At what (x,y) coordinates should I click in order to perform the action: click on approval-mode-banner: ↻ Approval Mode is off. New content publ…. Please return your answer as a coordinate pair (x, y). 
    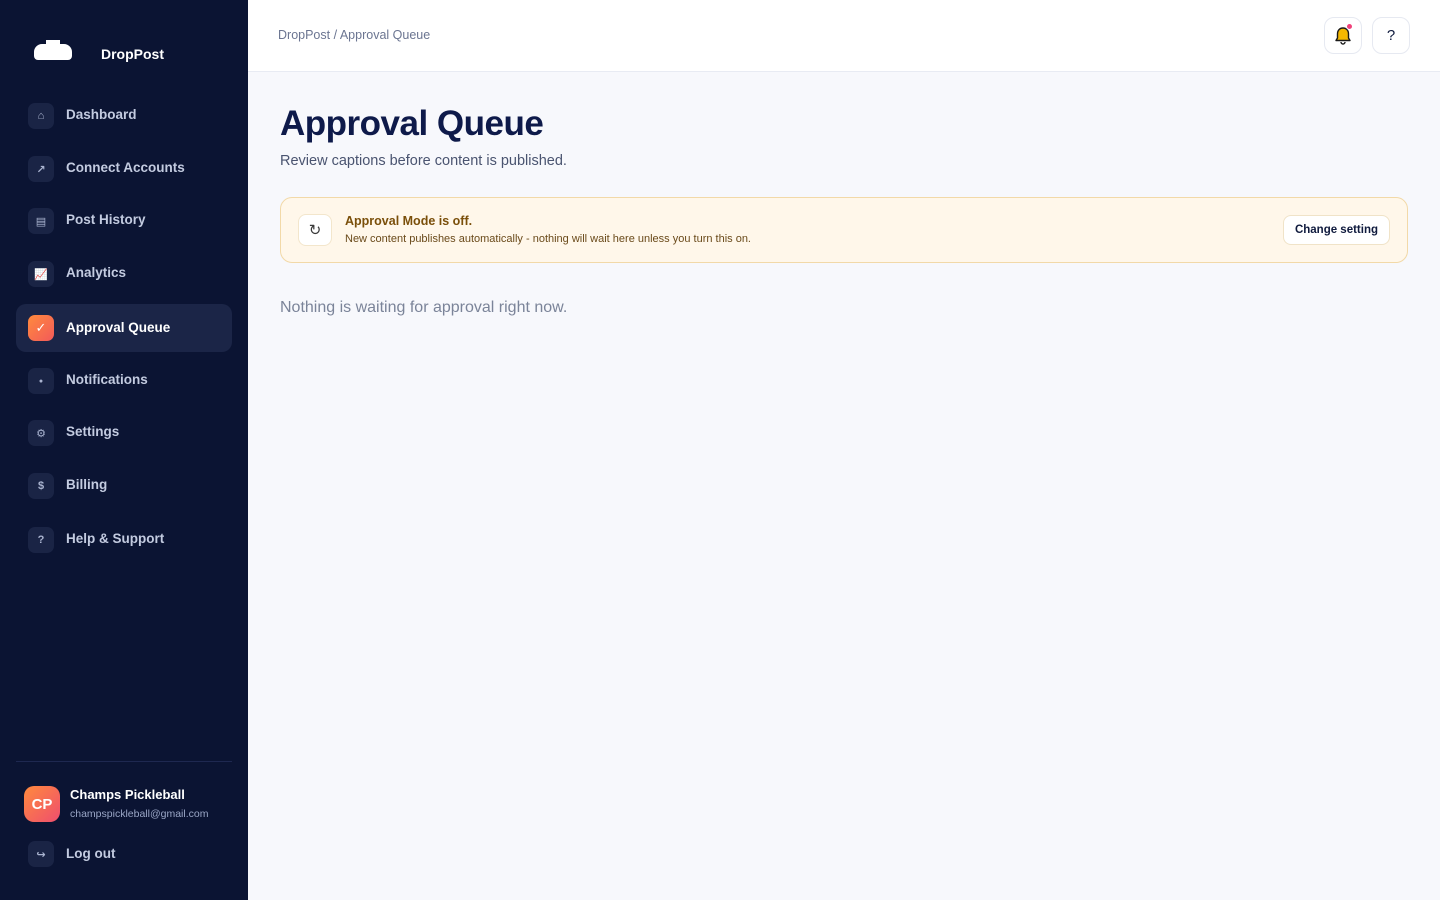
    Looking at the image, I should click on (844, 230).